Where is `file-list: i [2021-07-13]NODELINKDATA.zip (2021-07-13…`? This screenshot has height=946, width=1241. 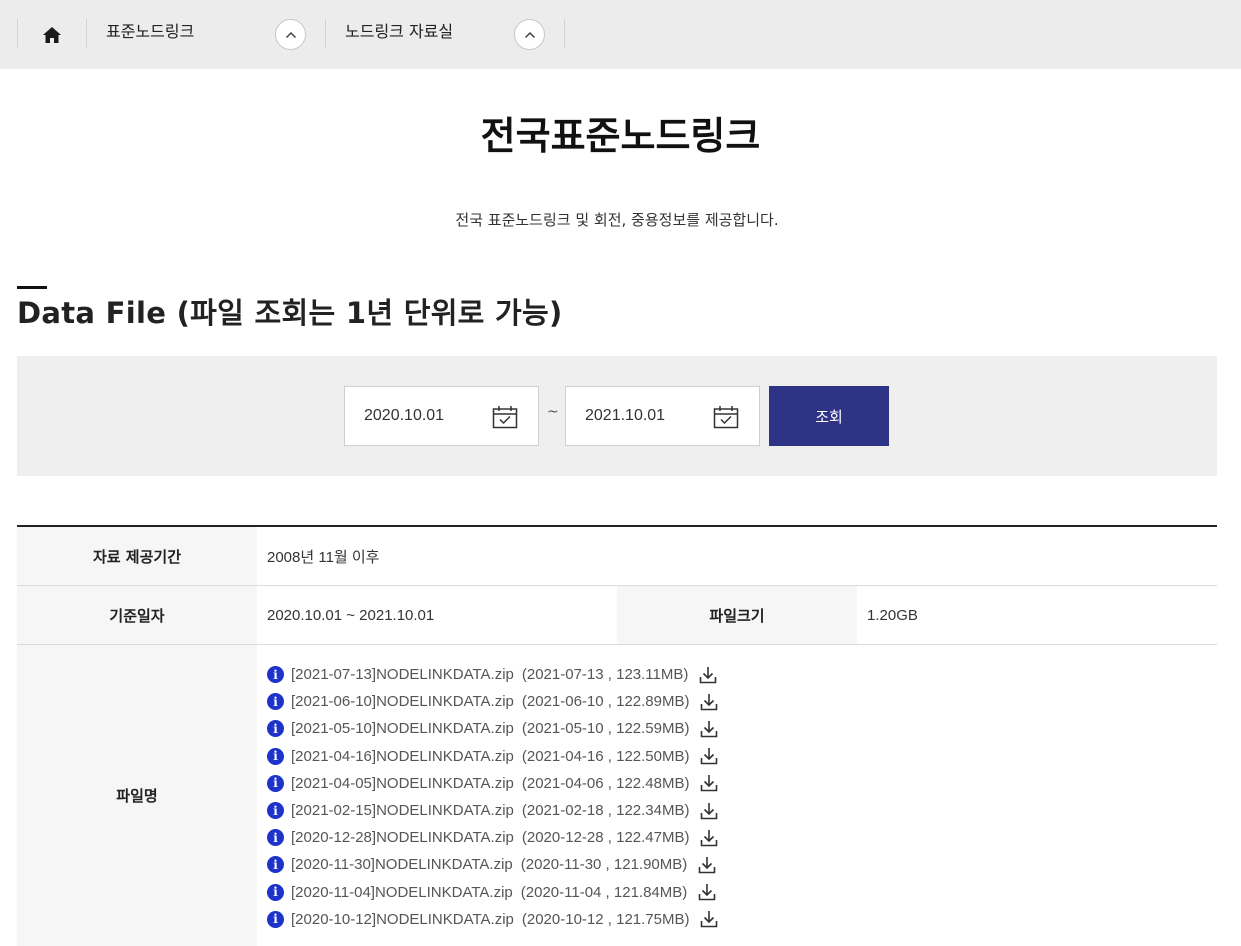
file-list: i [2021-07-13]NODELINKDATA.zip (2021-07-13… is located at coordinates (493, 797).